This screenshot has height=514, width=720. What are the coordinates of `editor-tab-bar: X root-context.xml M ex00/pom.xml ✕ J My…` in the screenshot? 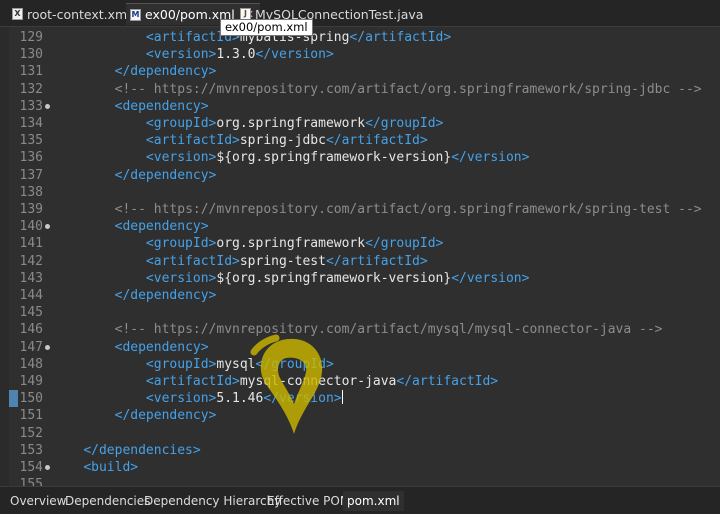 It's located at (360, 13).